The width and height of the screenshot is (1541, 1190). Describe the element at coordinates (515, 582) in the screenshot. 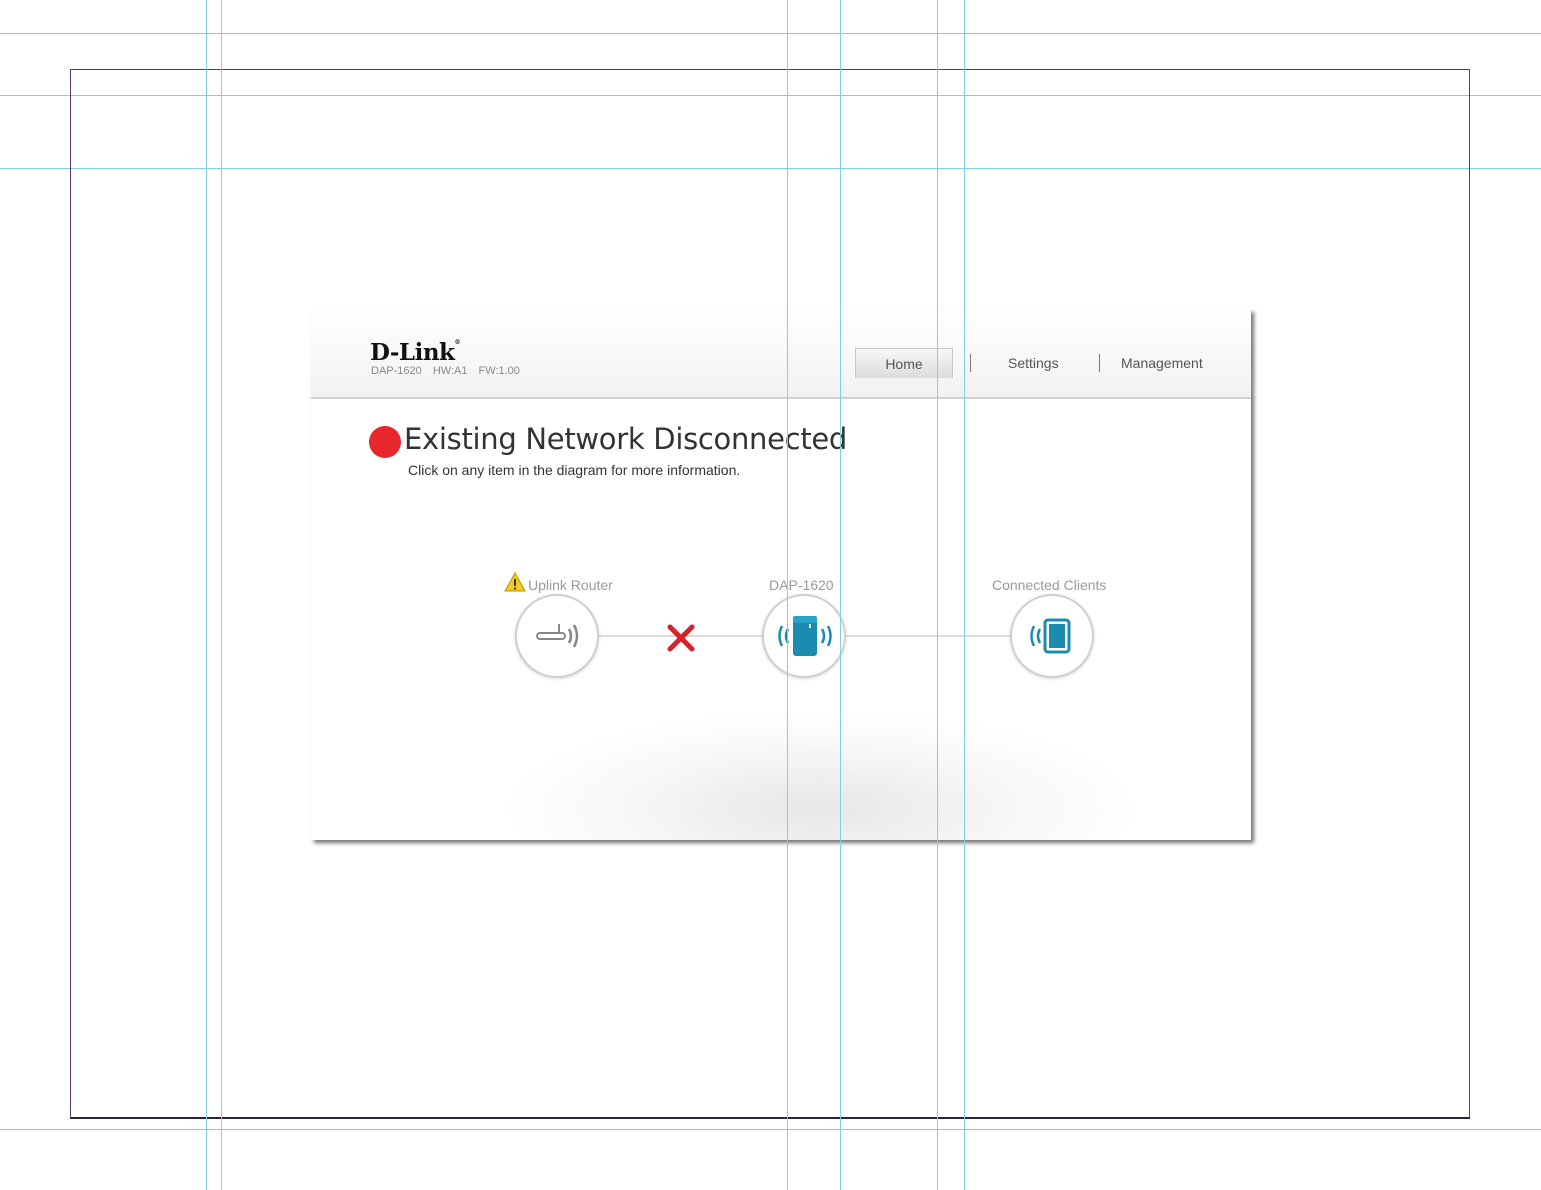

I see `warning-icon` at that location.